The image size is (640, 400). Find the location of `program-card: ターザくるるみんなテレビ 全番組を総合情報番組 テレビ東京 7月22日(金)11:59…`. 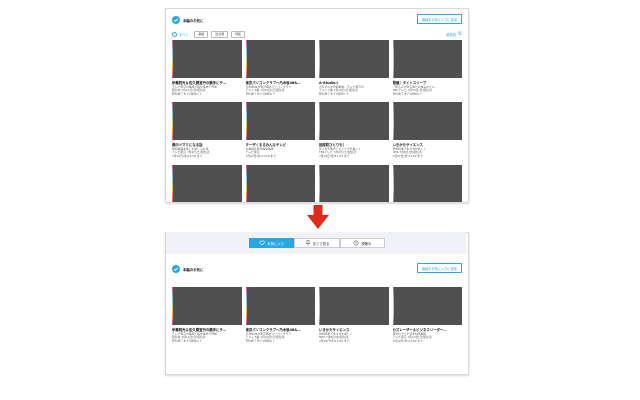

program-card: ターザくるるみんなテレビ 全番組を総合情報番組 テレビ東京 7月22日(金)11:59… is located at coordinates (280, 130).